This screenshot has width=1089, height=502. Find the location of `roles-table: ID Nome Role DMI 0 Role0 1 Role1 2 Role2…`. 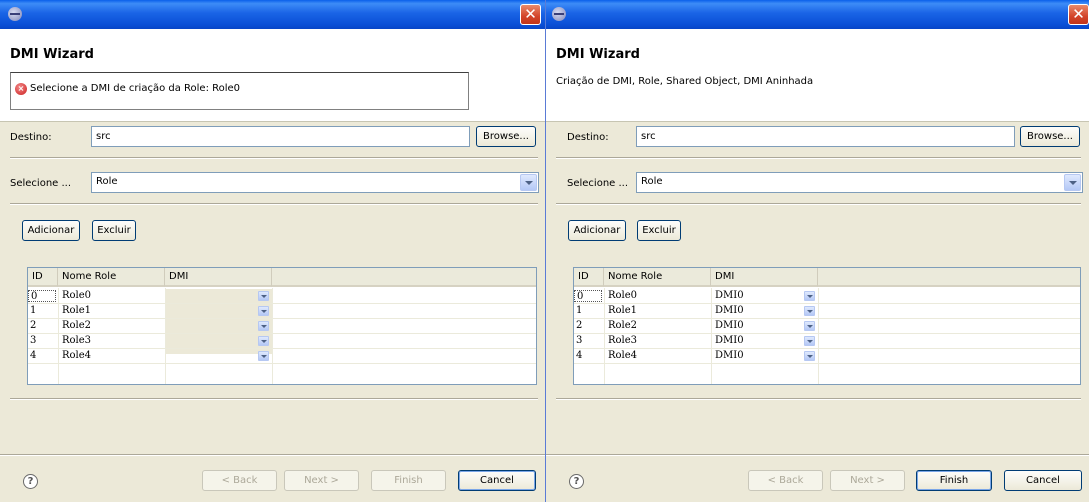

roles-table: ID Nome Role DMI 0 Role0 1 Role1 2 Role2… is located at coordinates (282, 326).